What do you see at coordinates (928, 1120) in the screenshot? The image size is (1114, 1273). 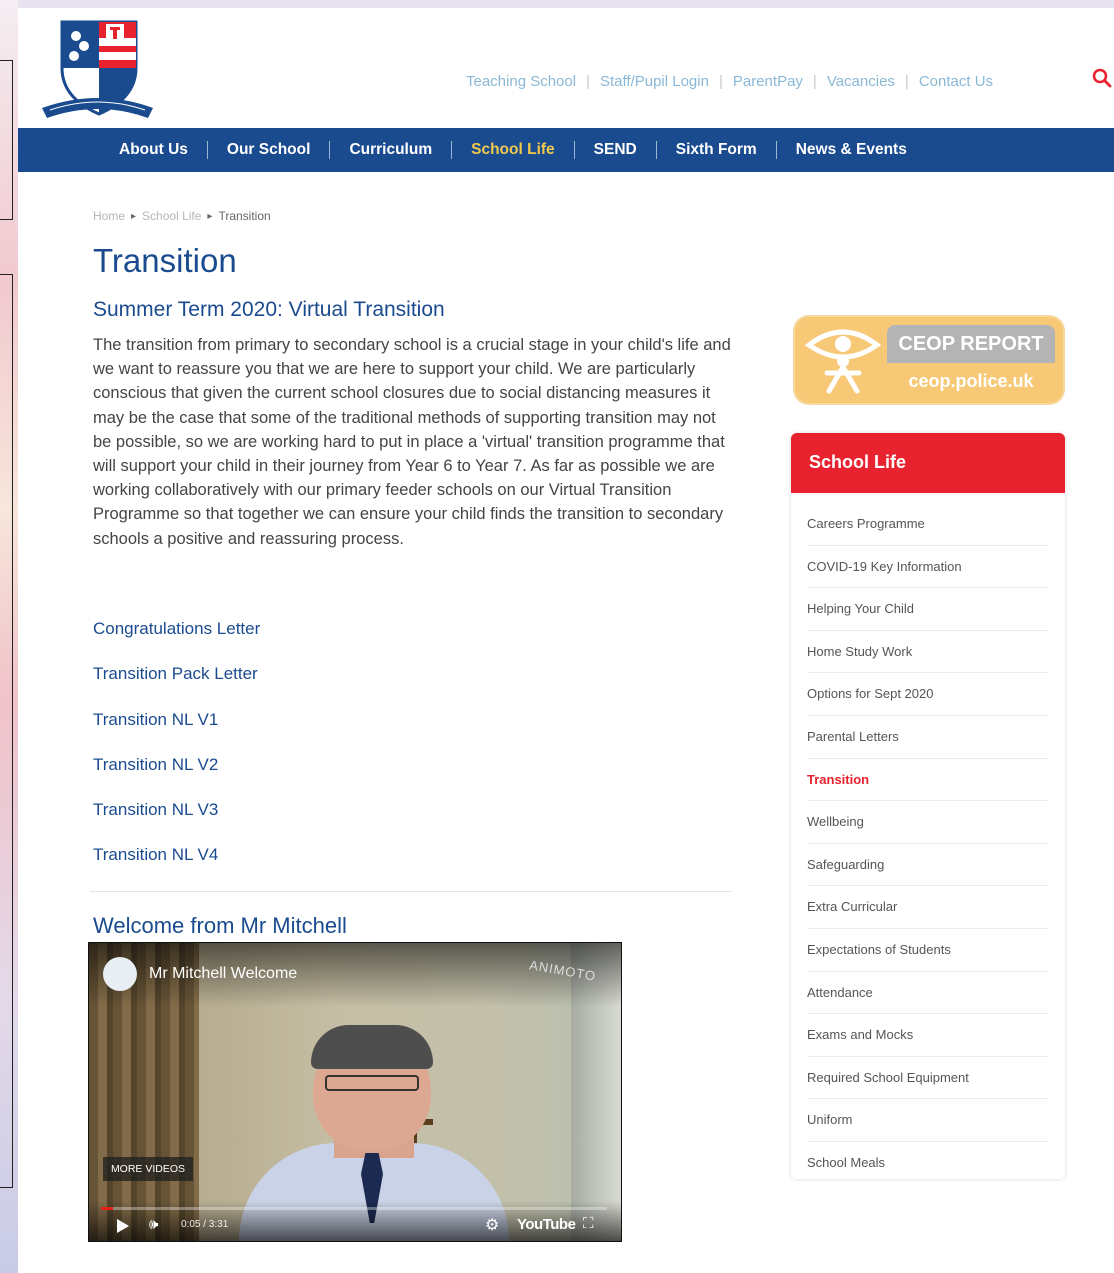 I see `sidebar-item-uniform: Uniform` at bounding box center [928, 1120].